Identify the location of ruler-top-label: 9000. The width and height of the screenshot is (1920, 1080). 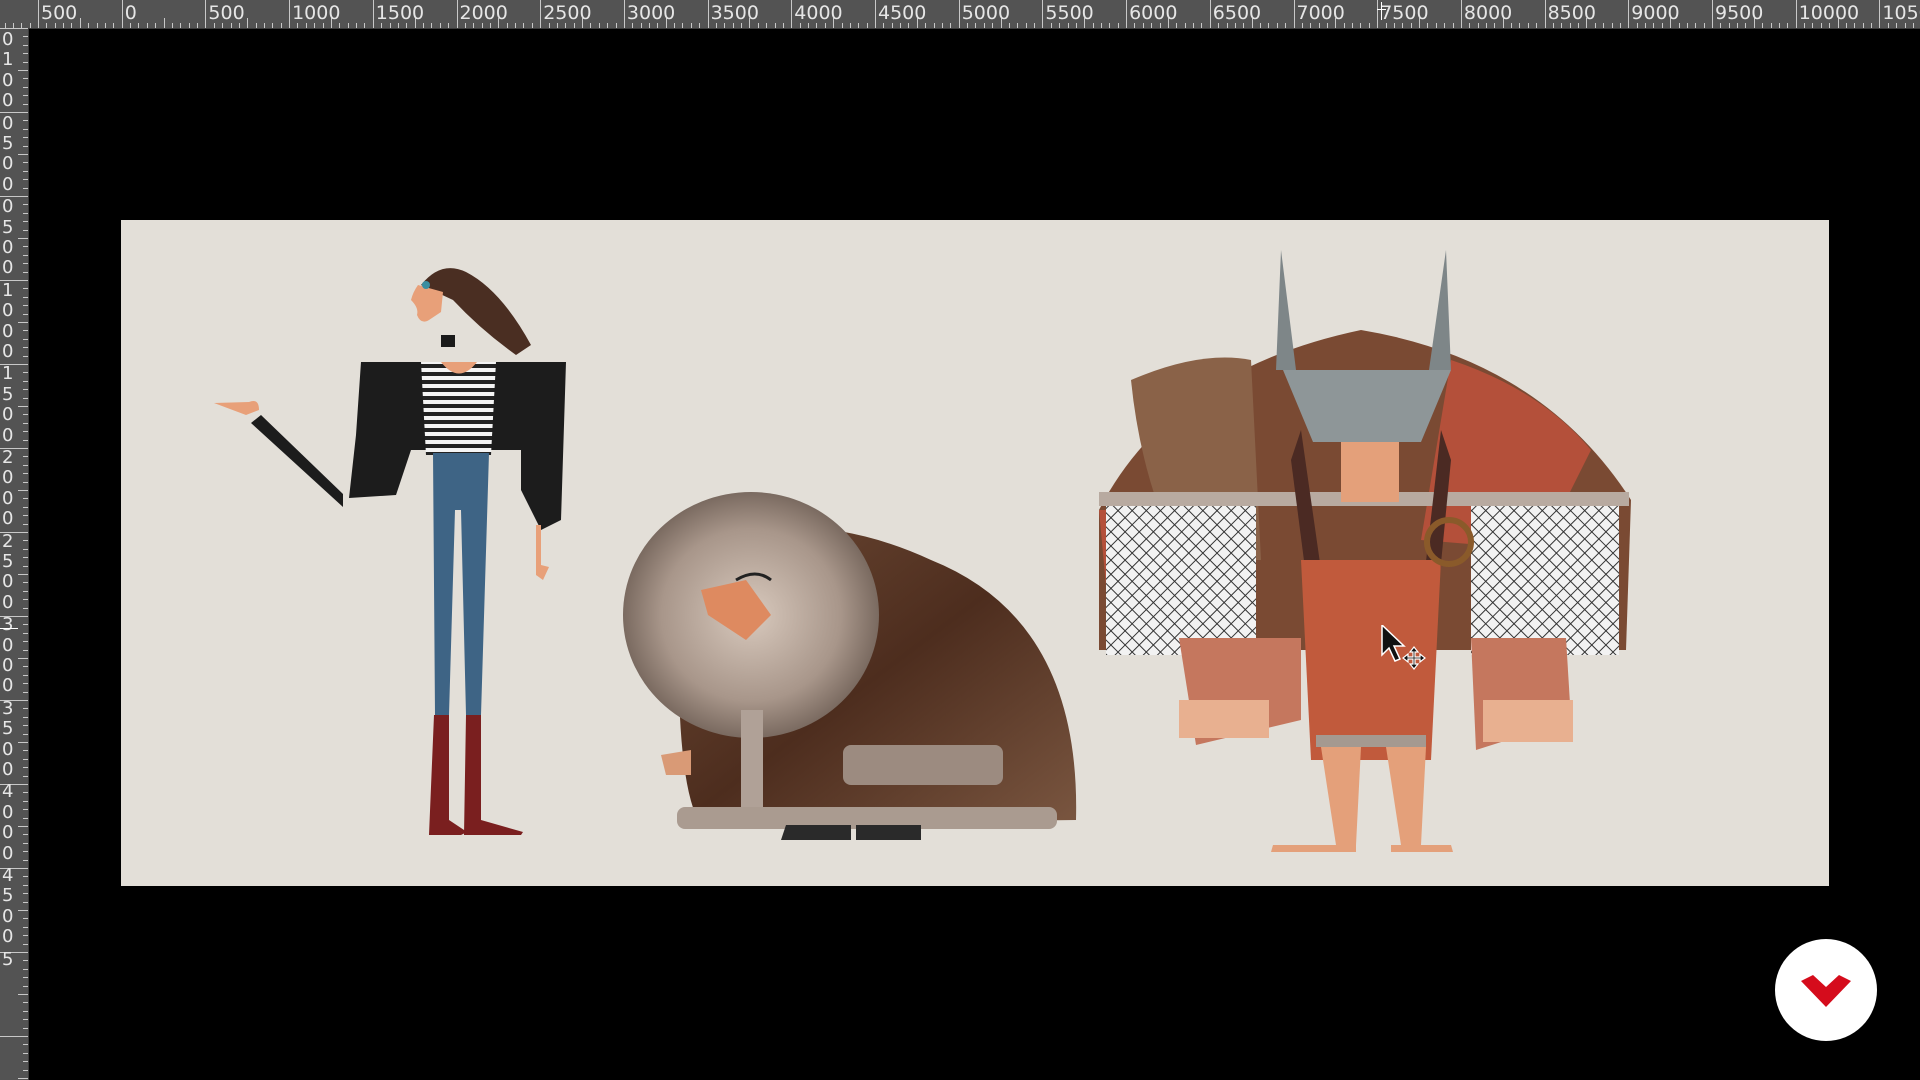
(1655, 13).